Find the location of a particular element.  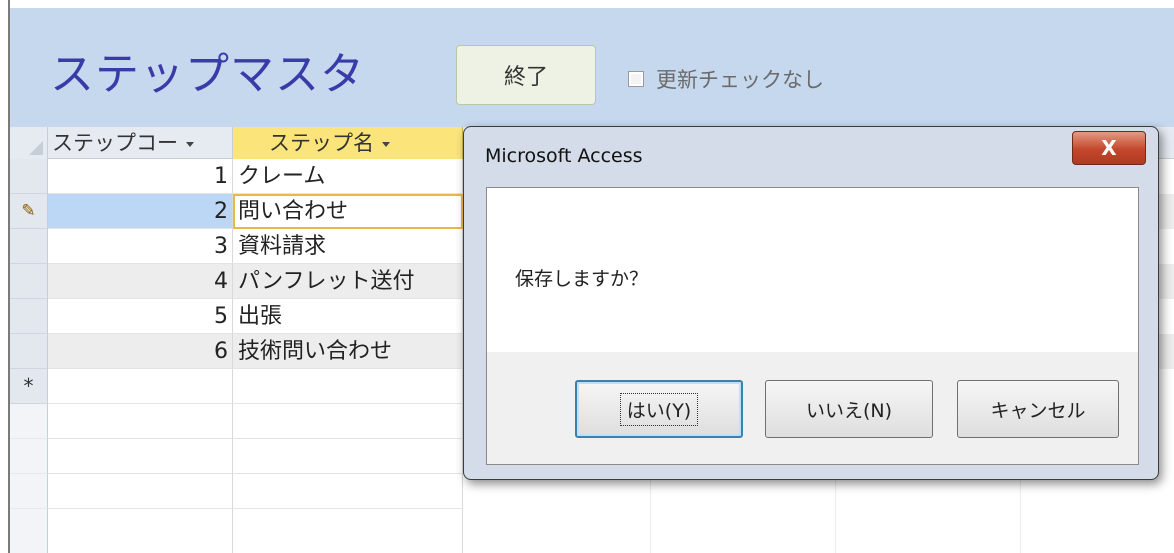

yes-button: はい(Y) is located at coordinates (659, 409).